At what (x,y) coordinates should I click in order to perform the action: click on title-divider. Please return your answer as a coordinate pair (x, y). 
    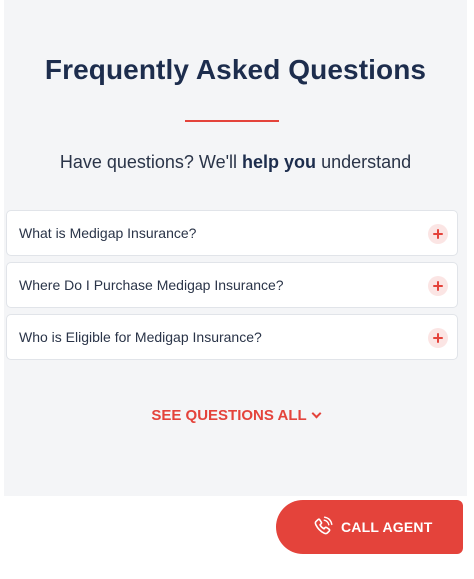
    Looking at the image, I should click on (232, 121).